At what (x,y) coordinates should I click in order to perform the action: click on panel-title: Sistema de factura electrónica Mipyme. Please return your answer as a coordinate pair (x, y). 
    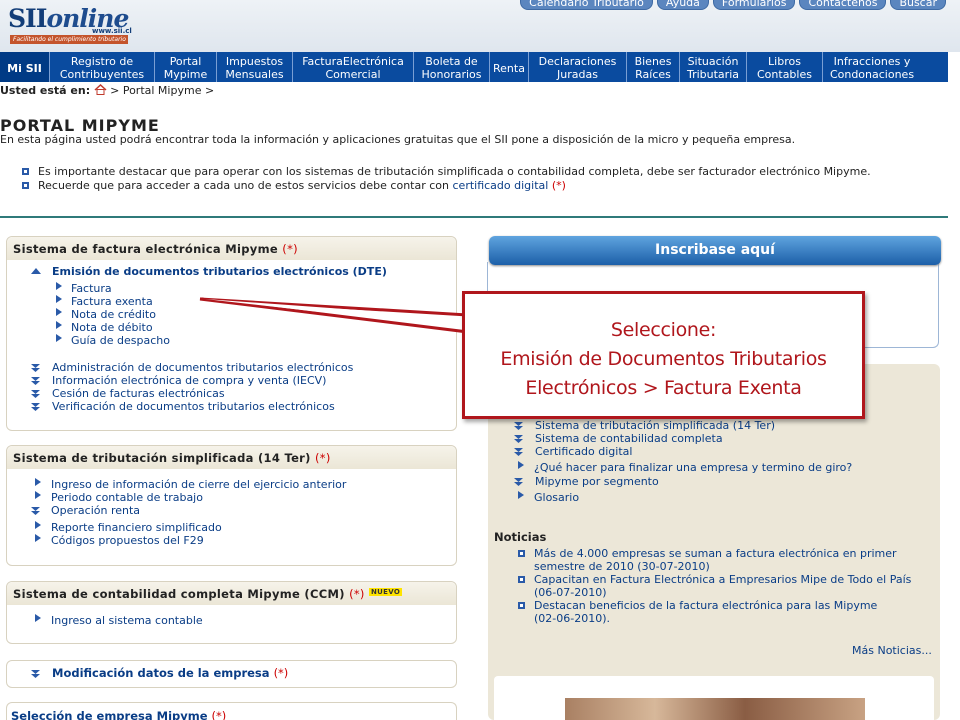
    Looking at the image, I should click on (145, 249).